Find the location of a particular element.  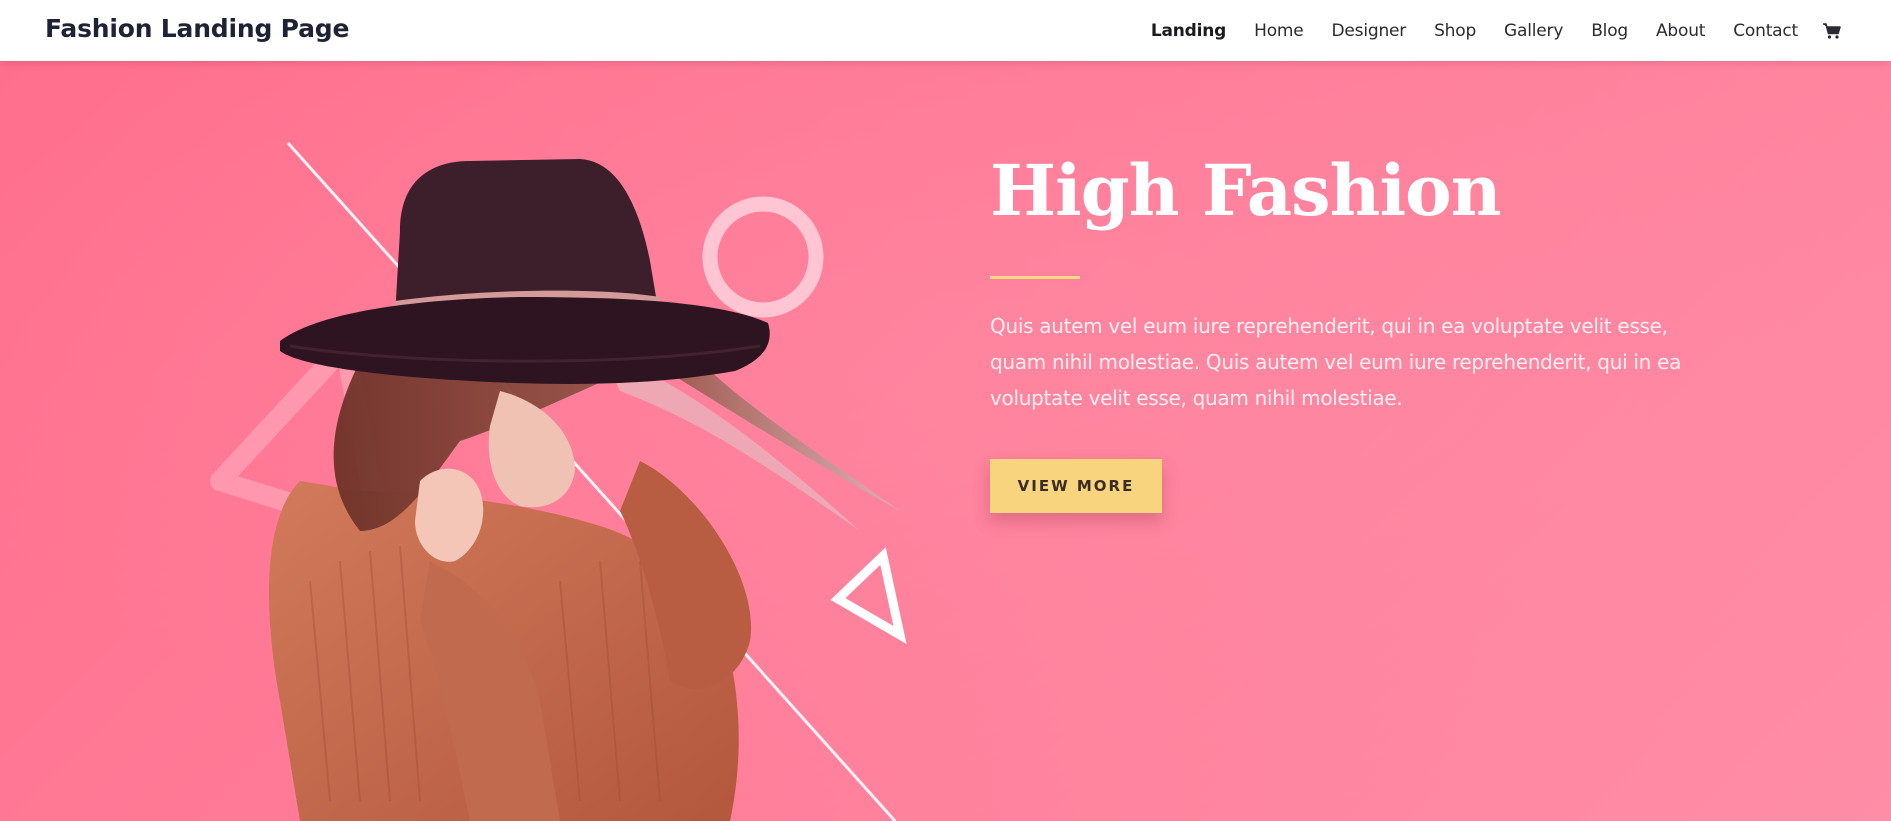

nav-item-about: About is located at coordinates (1680, 31).